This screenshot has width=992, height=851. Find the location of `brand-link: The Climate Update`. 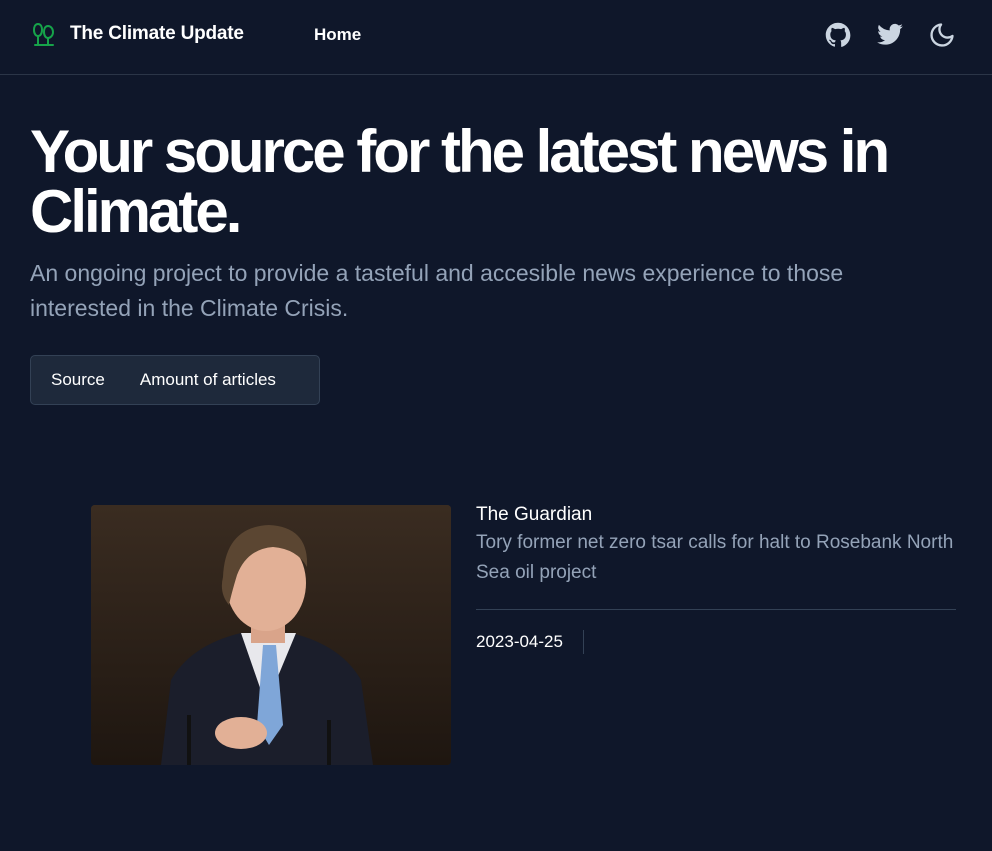

brand-link: The Climate Update is located at coordinates (138, 34).